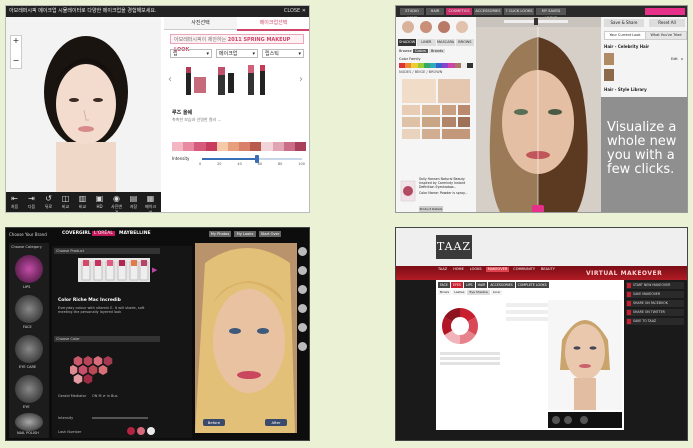 The width and height of the screenshot is (693, 448). I want to click on tab-current-look: Your Current Look, so click(625, 35).